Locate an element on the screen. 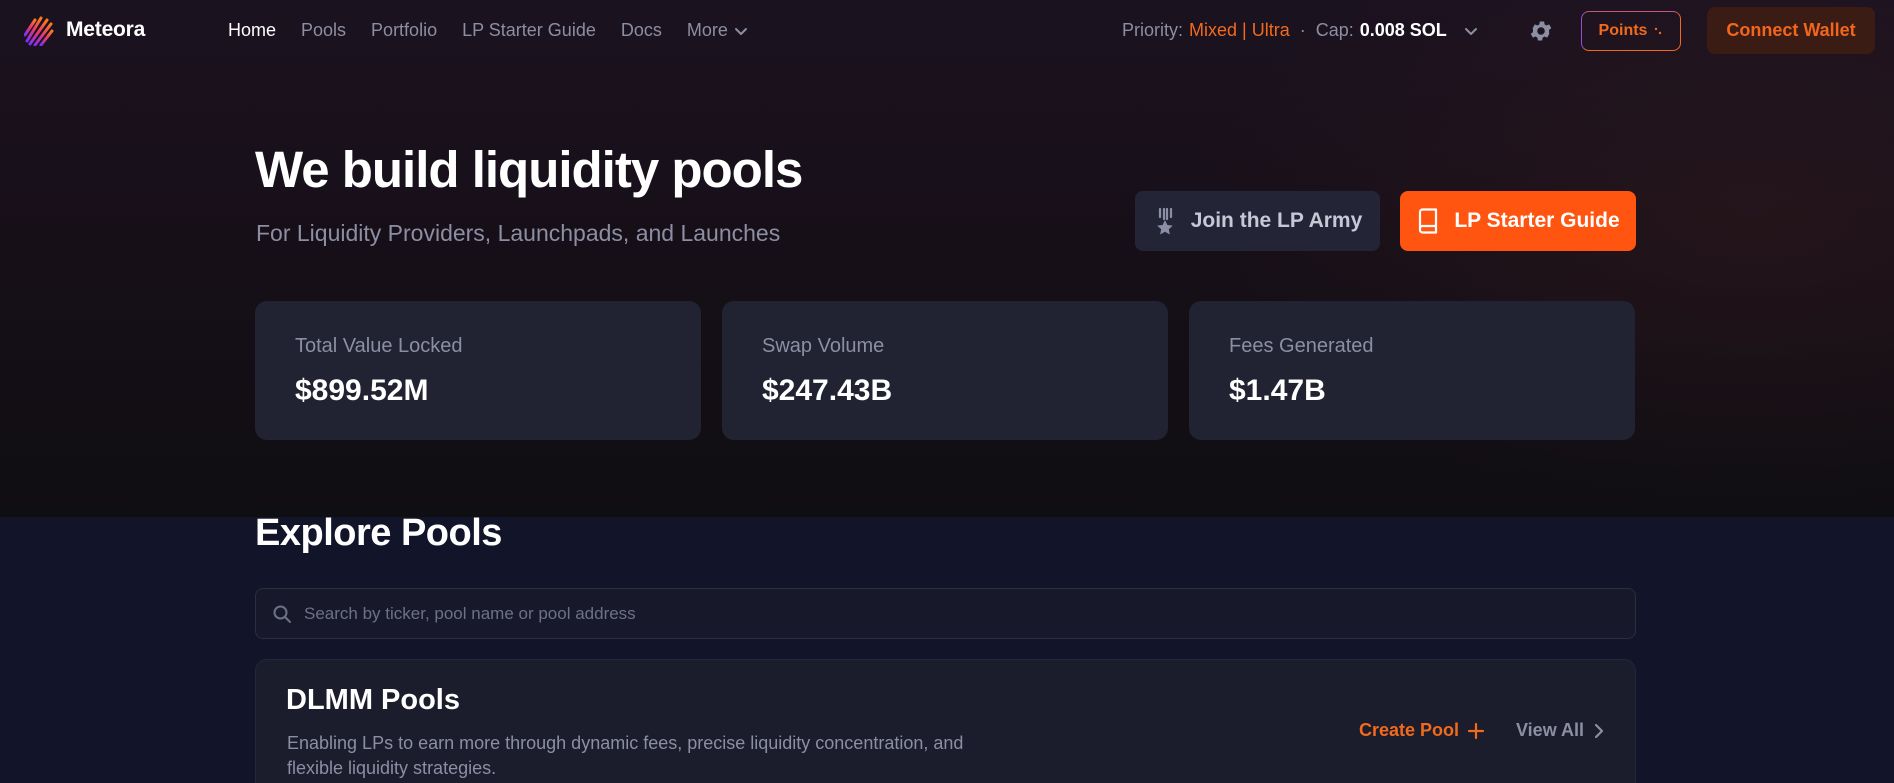 The image size is (1894, 783). create-pool-label: Create Pool is located at coordinates (1409, 730).